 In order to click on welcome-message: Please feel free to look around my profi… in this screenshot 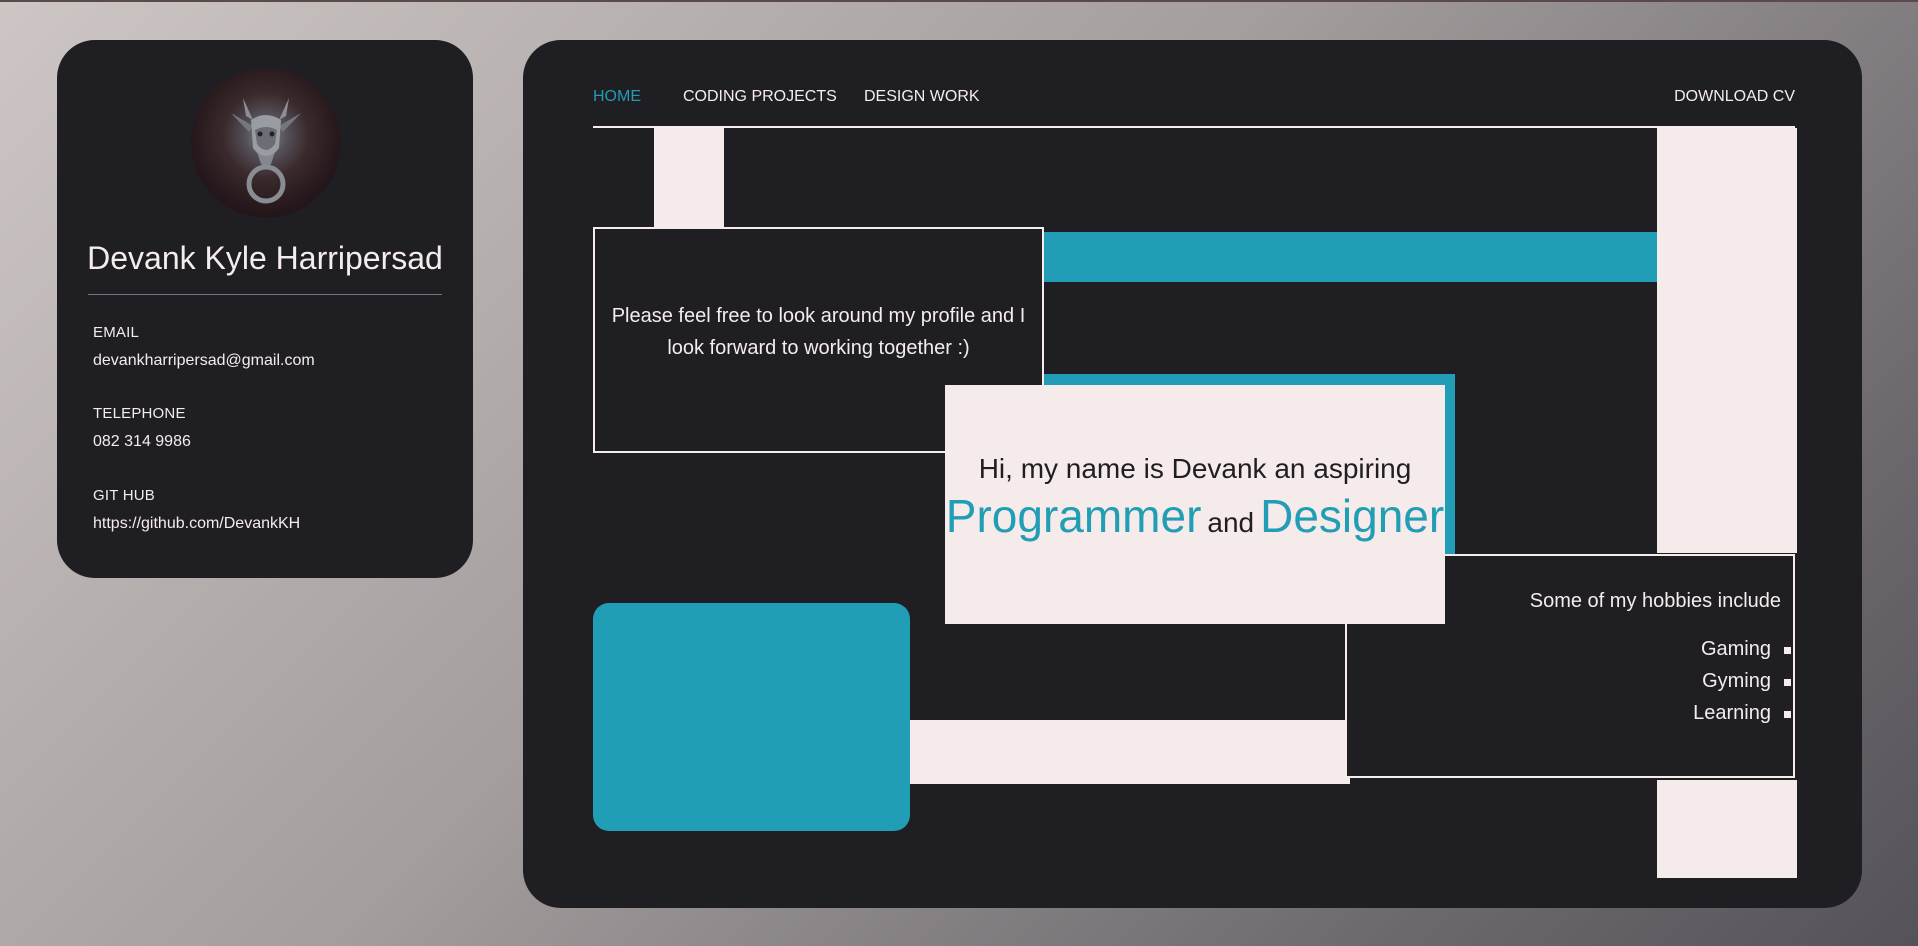, I will do `click(818, 332)`.